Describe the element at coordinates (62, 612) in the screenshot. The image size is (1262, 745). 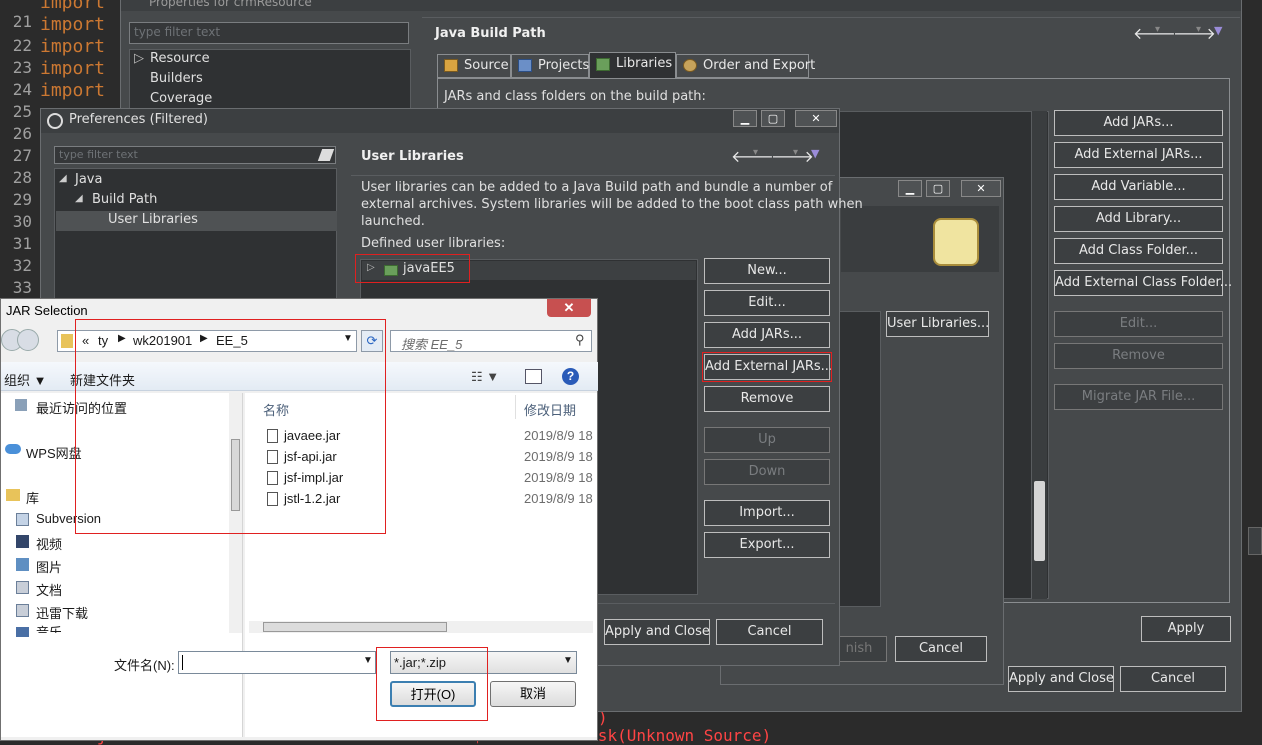
I see `nav-thunder-download: 迅雷下载` at that location.